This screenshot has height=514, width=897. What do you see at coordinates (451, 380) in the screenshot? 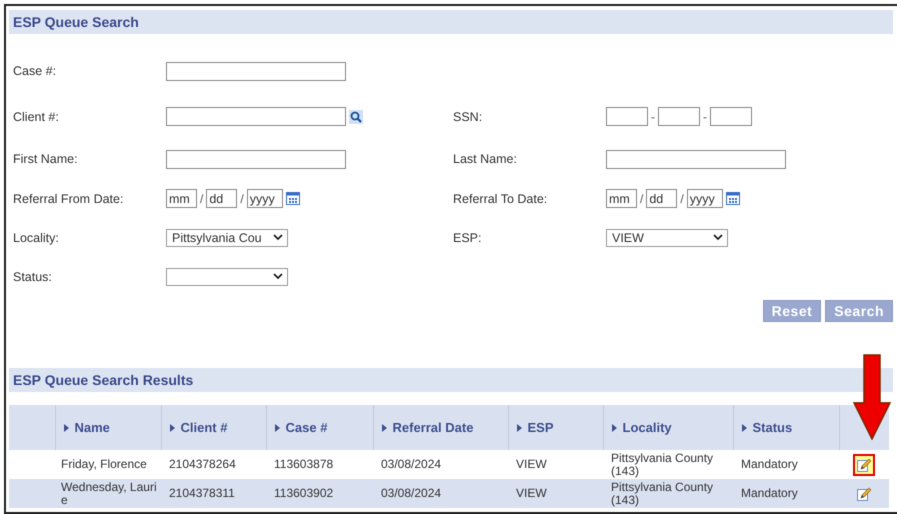
I see `section-header: ESP Queue Search Results` at bounding box center [451, 380].